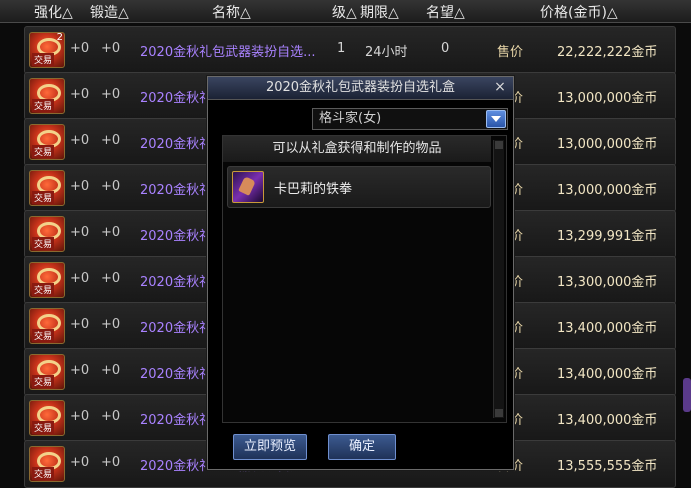 The image size is (691, 488). I want to click on side-scroll-handle, so click(687, 395).